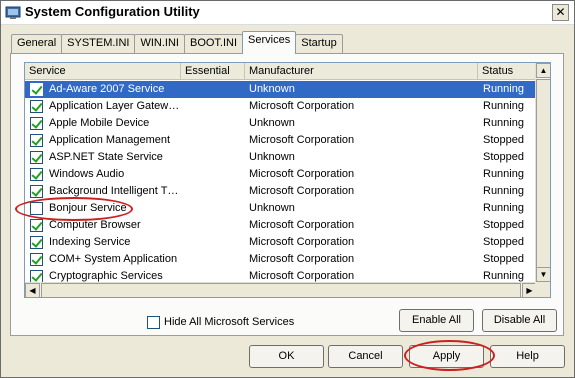 The image size is (575, 378). Describe the element at coordinates (13, 12) in the screenshot. I see `app-icon` at that location.